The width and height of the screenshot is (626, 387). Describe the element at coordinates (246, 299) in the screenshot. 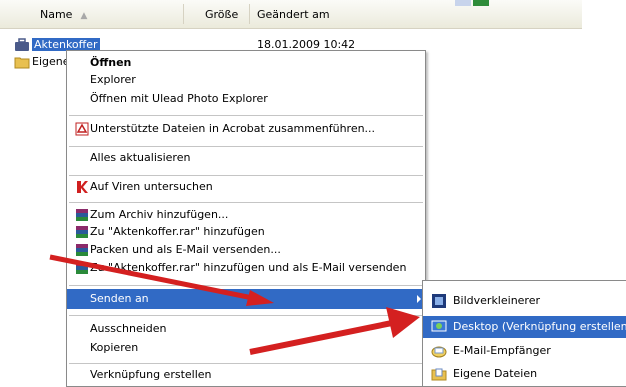

I see `menu-item-send-to: Senden an` at that location.